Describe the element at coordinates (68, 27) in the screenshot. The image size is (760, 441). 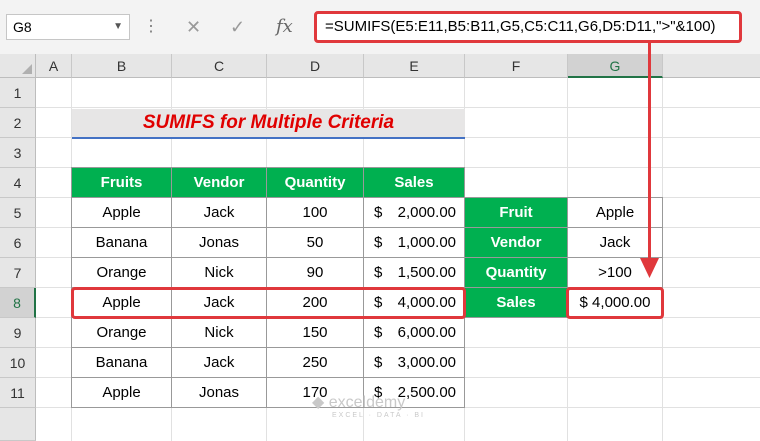
I see `name-box: G8 ▼` at that location.